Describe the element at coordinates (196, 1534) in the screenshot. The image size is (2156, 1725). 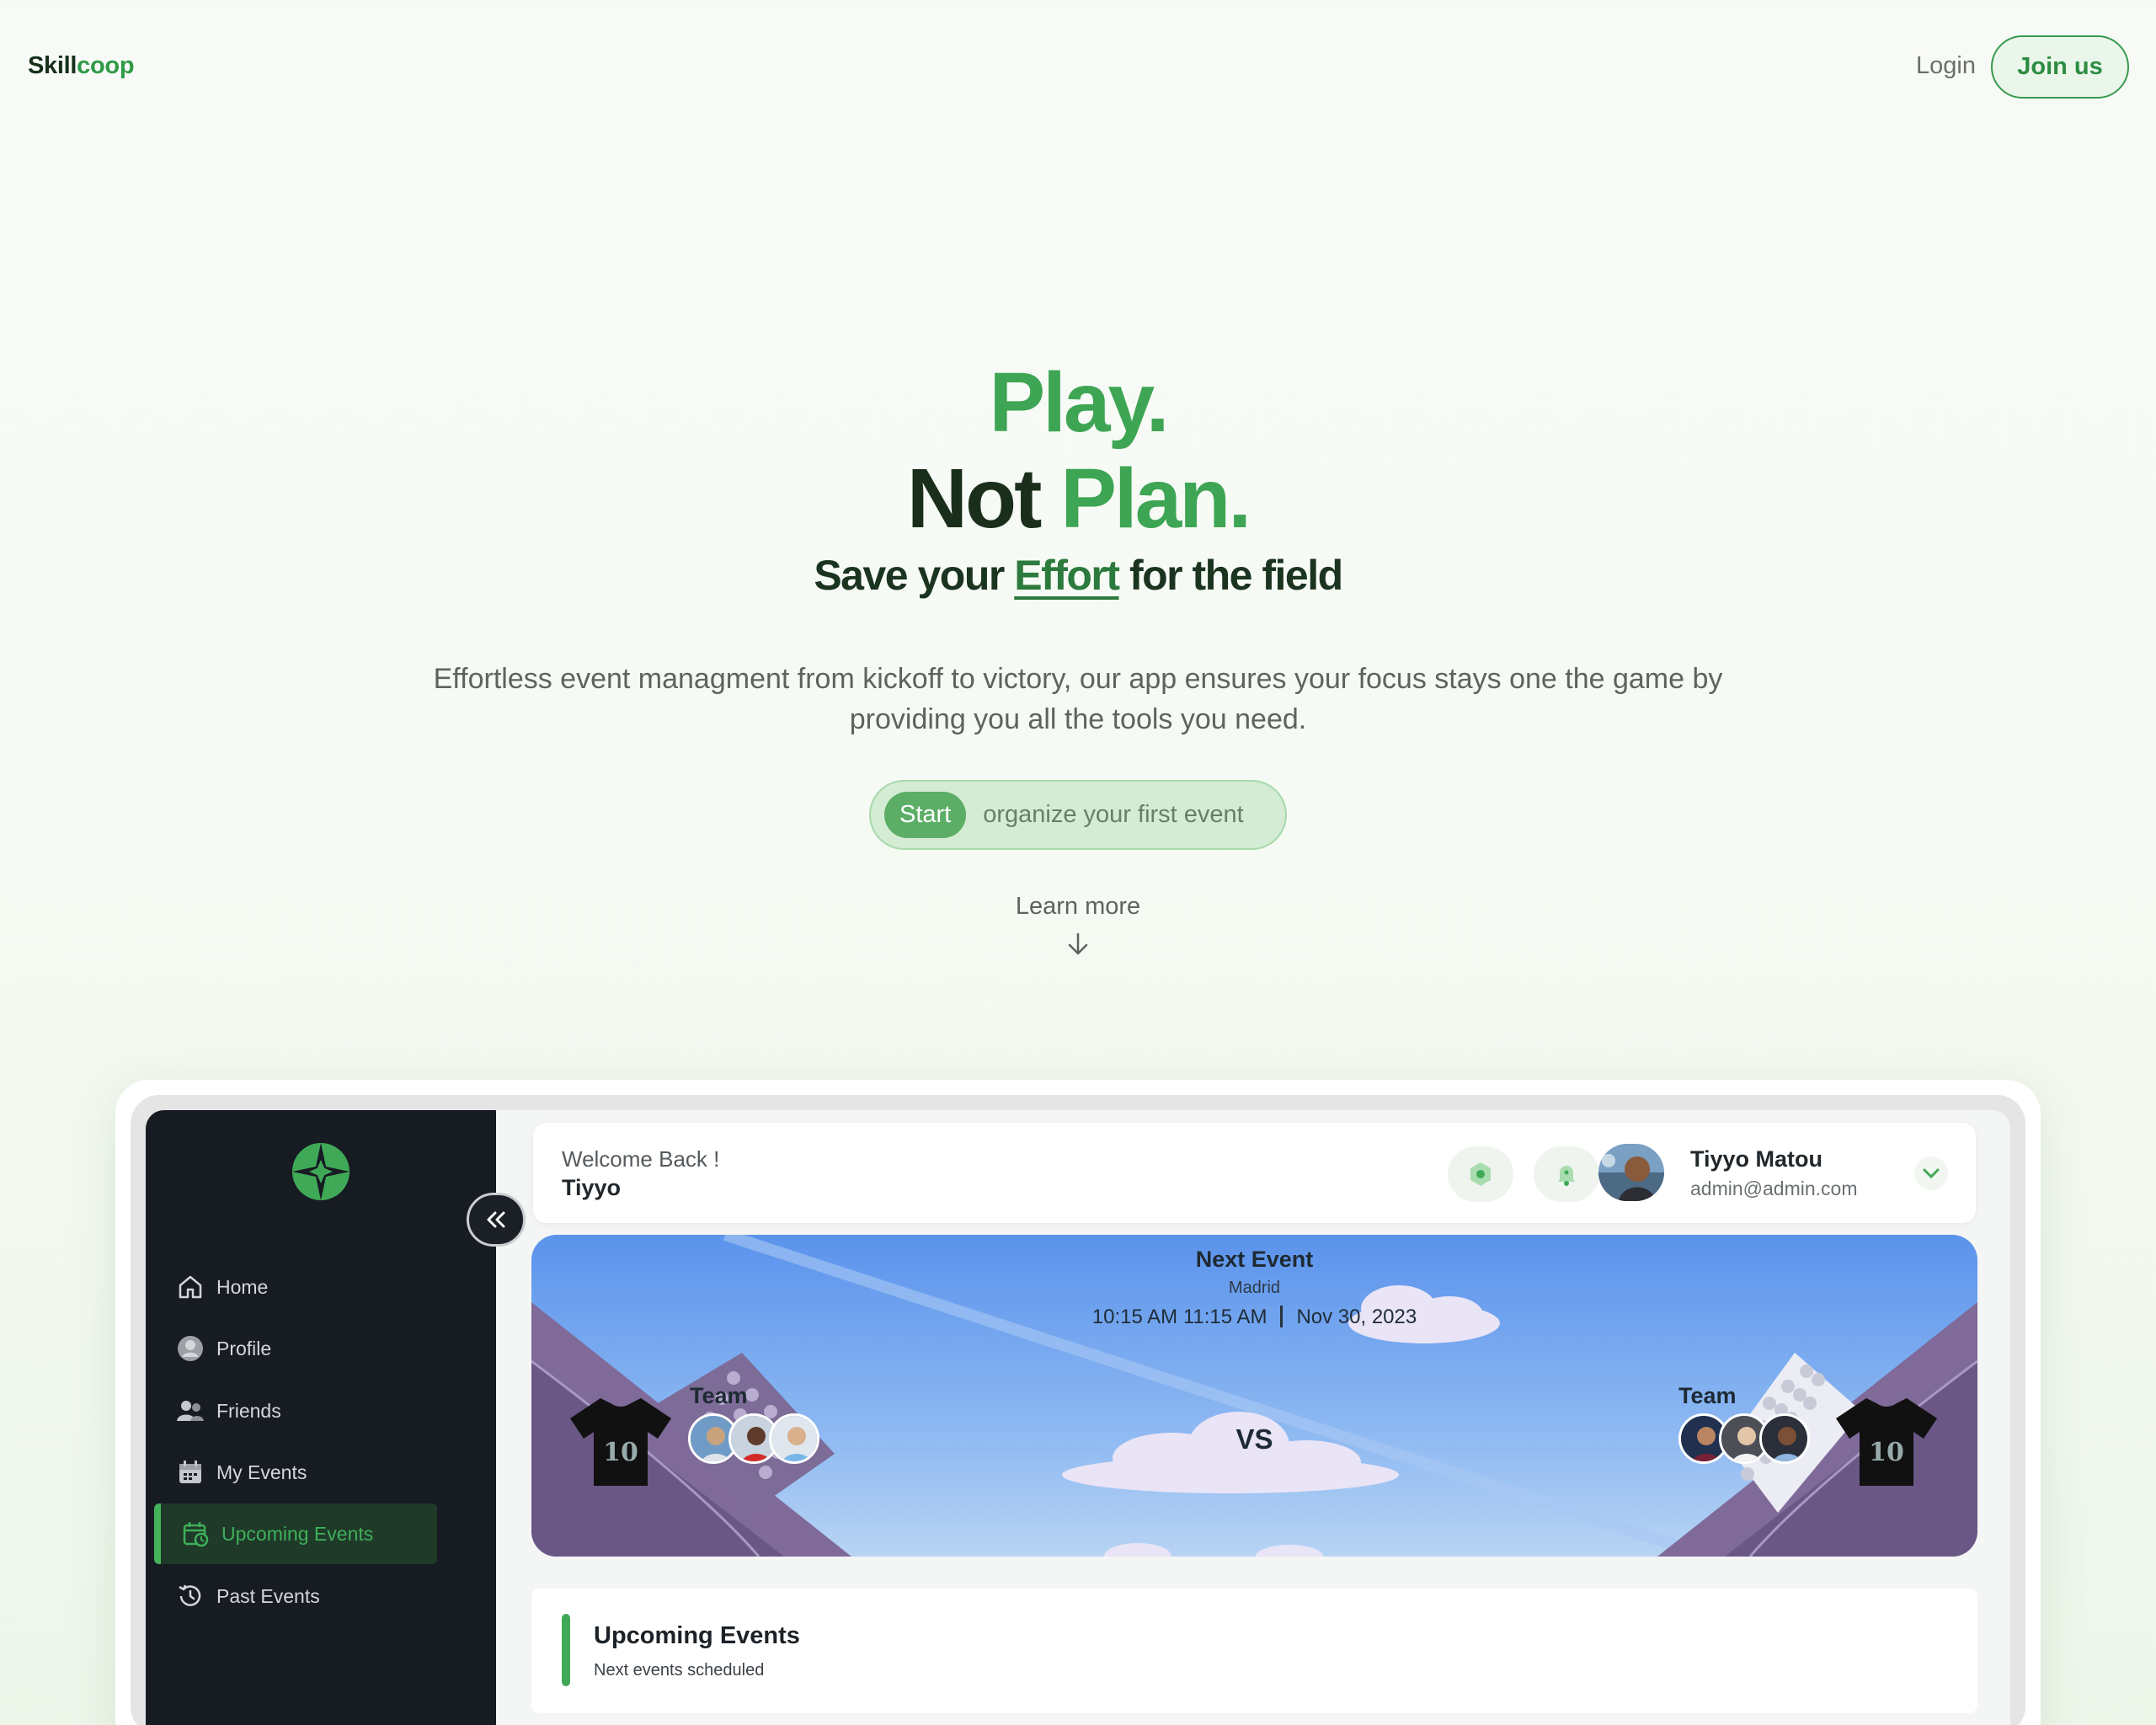
I see `calendar-clock-icon` at that location.